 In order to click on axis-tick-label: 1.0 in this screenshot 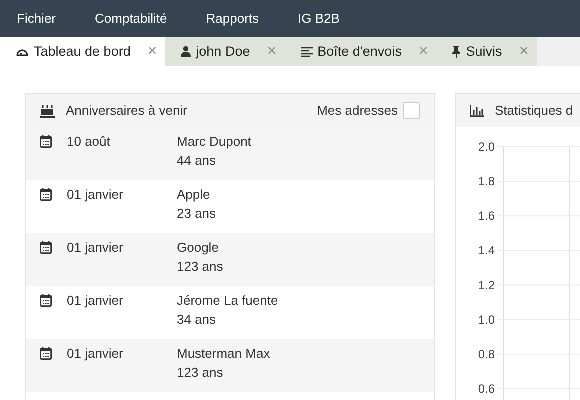, I will do `click(486, 319)`.